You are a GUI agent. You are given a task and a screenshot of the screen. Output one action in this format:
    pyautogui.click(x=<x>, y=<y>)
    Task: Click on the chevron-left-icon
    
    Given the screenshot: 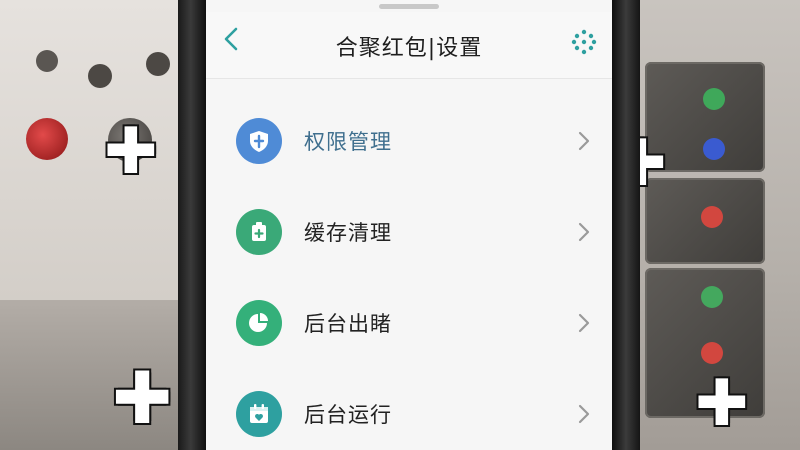 What is the action you would take?
    pyautogui.click(x=231, y=41)
    